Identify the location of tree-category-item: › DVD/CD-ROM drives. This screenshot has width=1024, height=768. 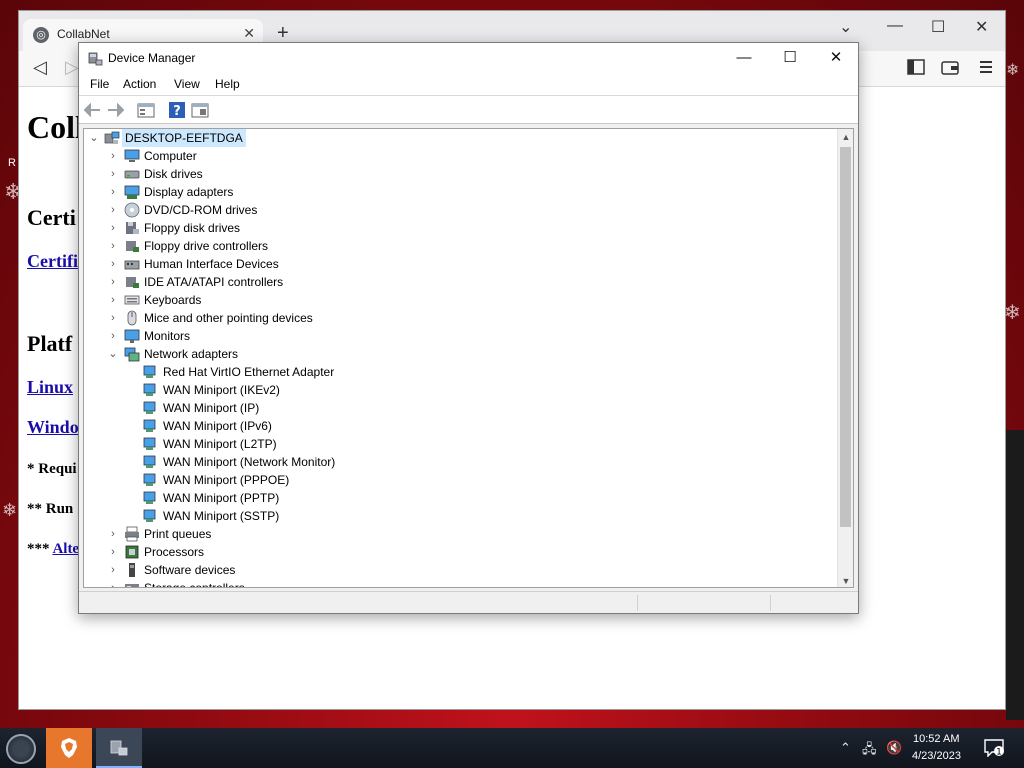
(434, 210).